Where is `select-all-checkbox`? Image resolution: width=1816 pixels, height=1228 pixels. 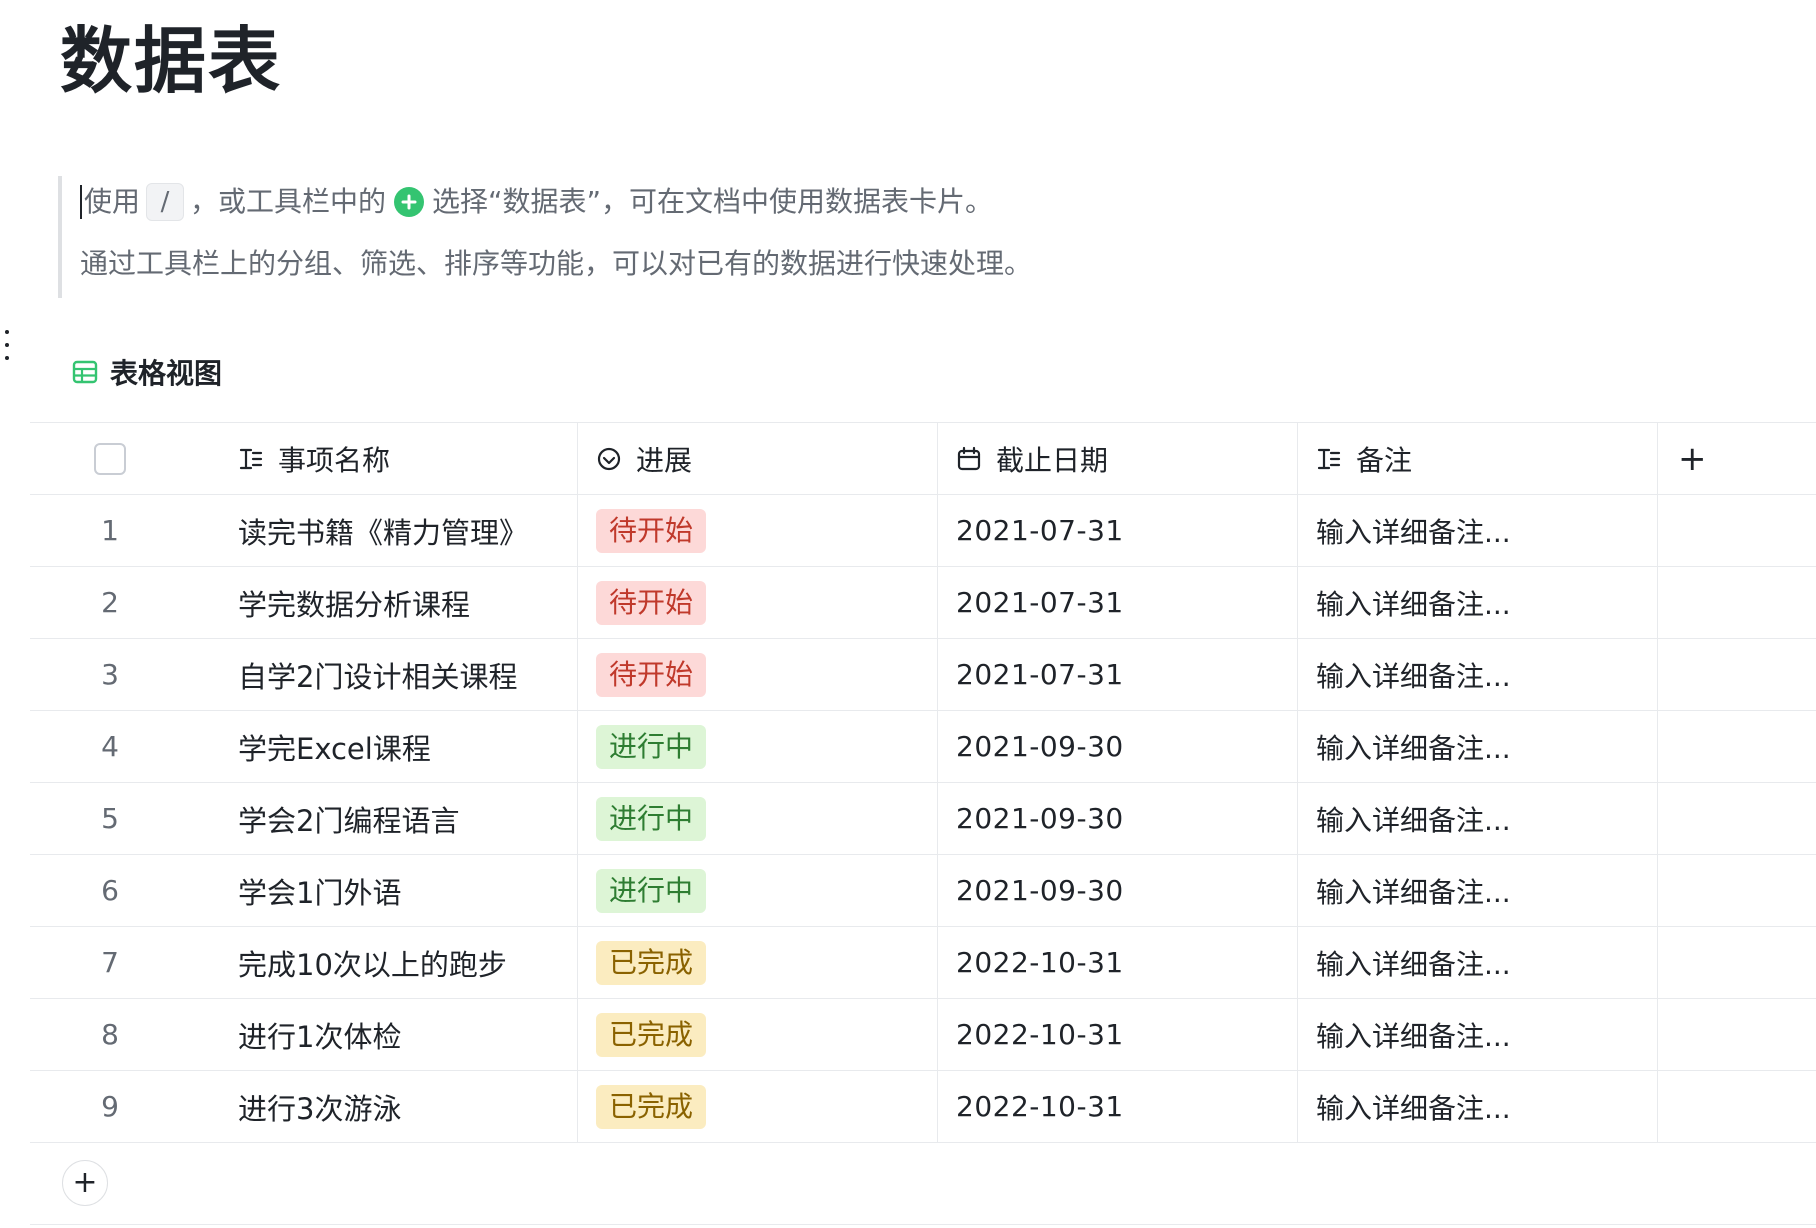
select-all-checkbox is located at coordinates (110, 458).